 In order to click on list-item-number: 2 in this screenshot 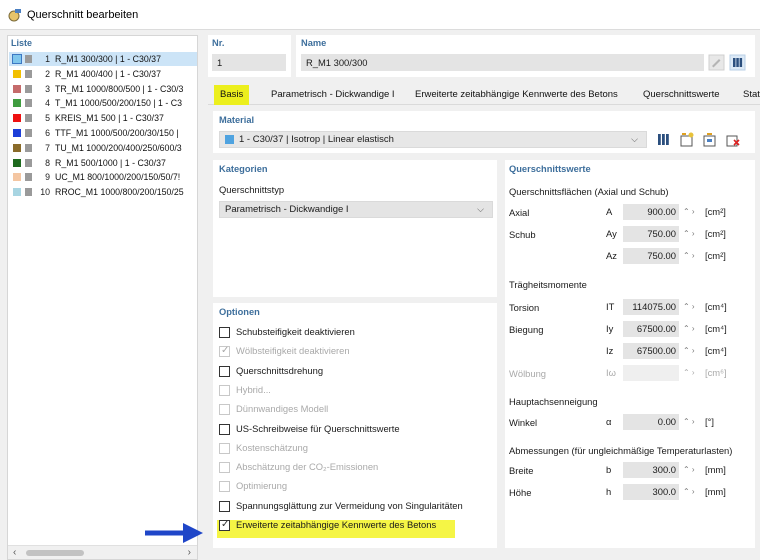, I will do `click(47, 73)`.